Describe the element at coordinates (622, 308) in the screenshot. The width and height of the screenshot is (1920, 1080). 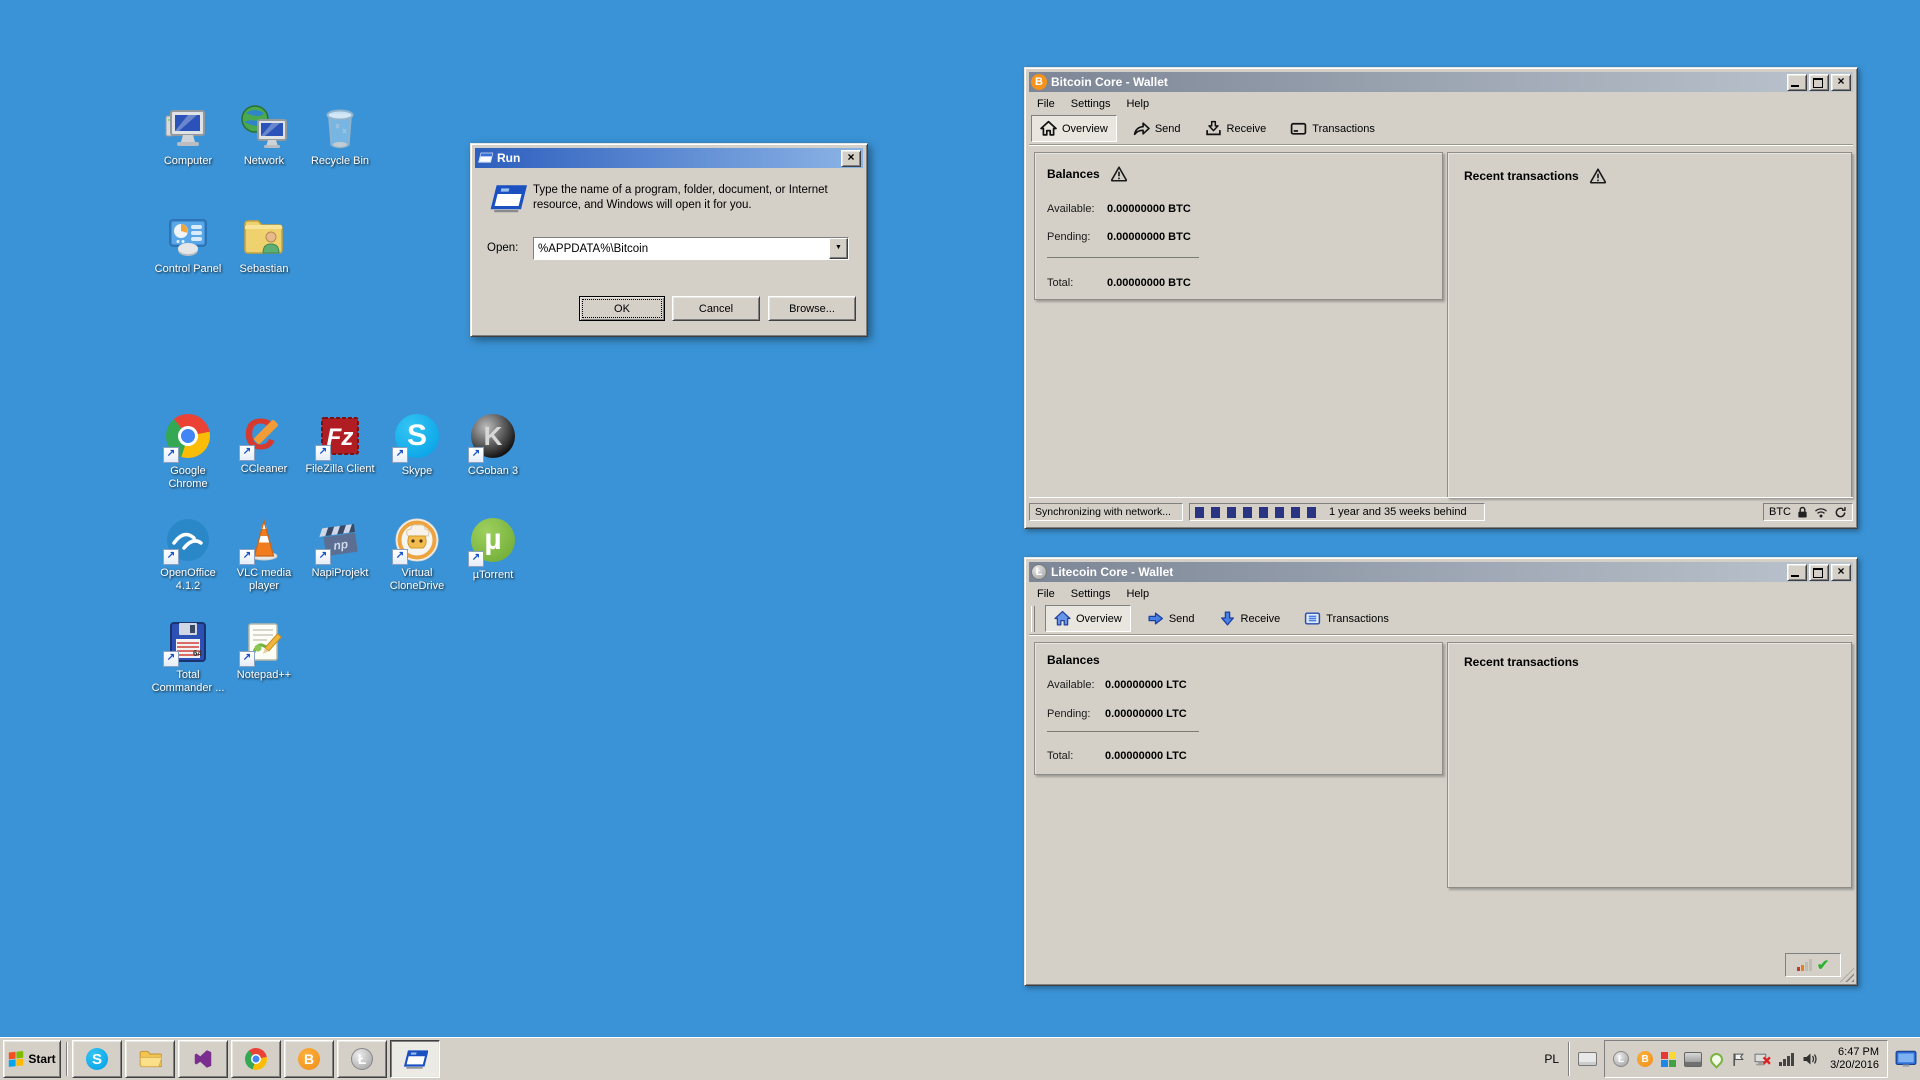
I see `ok-button: OK` at that location.